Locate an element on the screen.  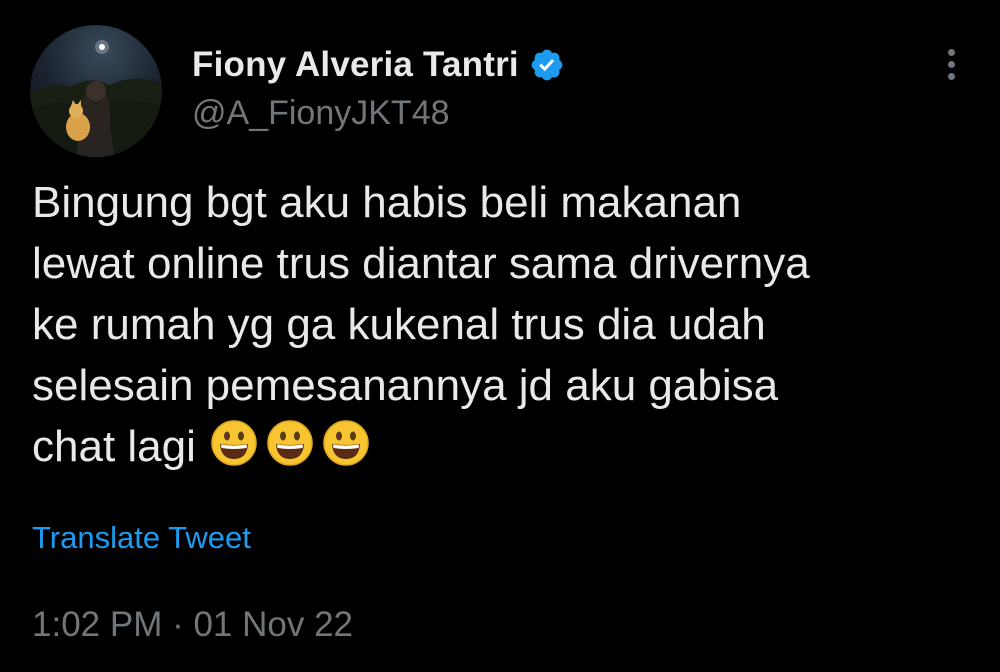
display-name: Fiony Alveria Tantri is located at coordinates (355, 65).